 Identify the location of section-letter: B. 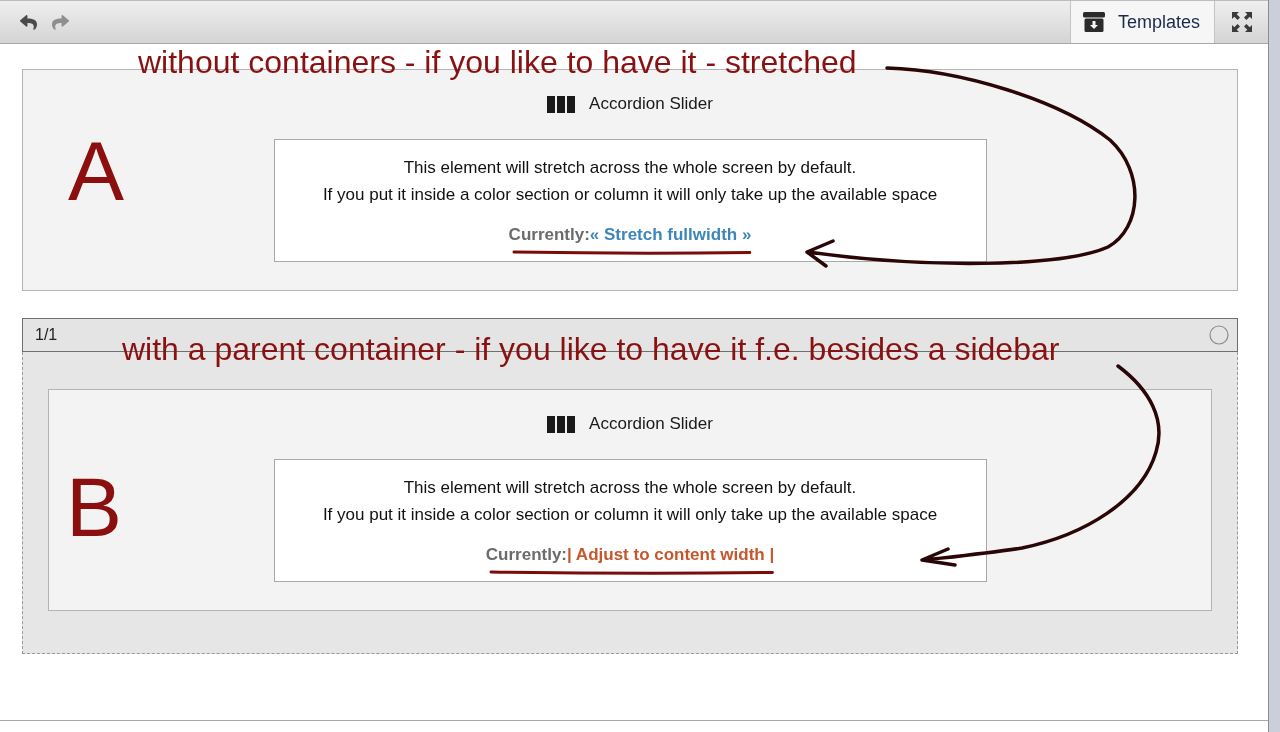
(94, 507).